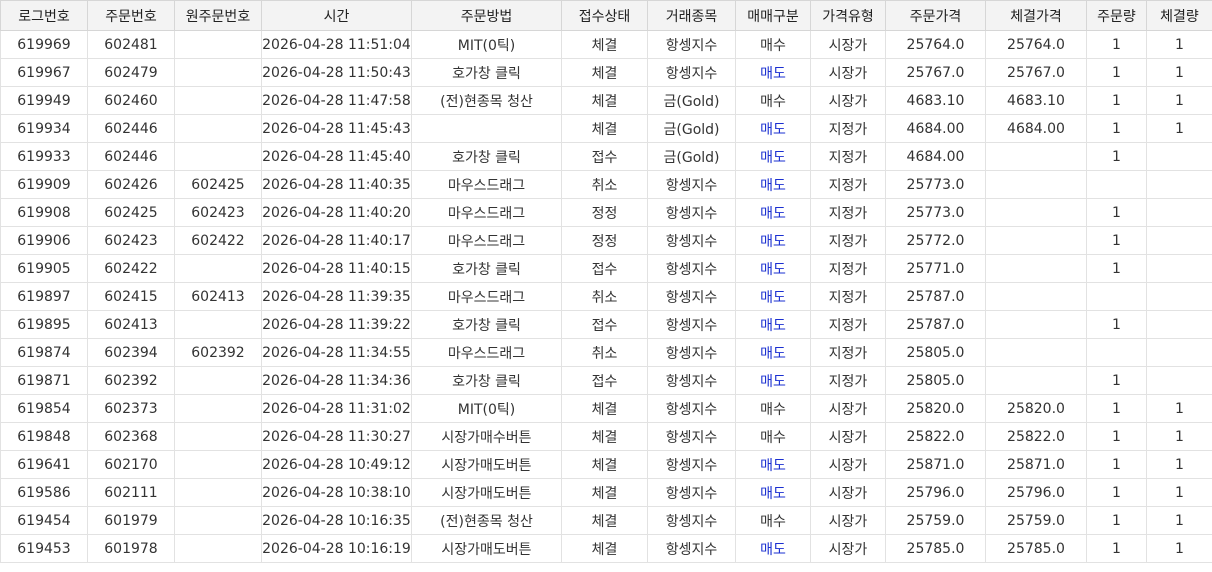  I want to click on cell-order-price: 25787.0, so click(935, 324).